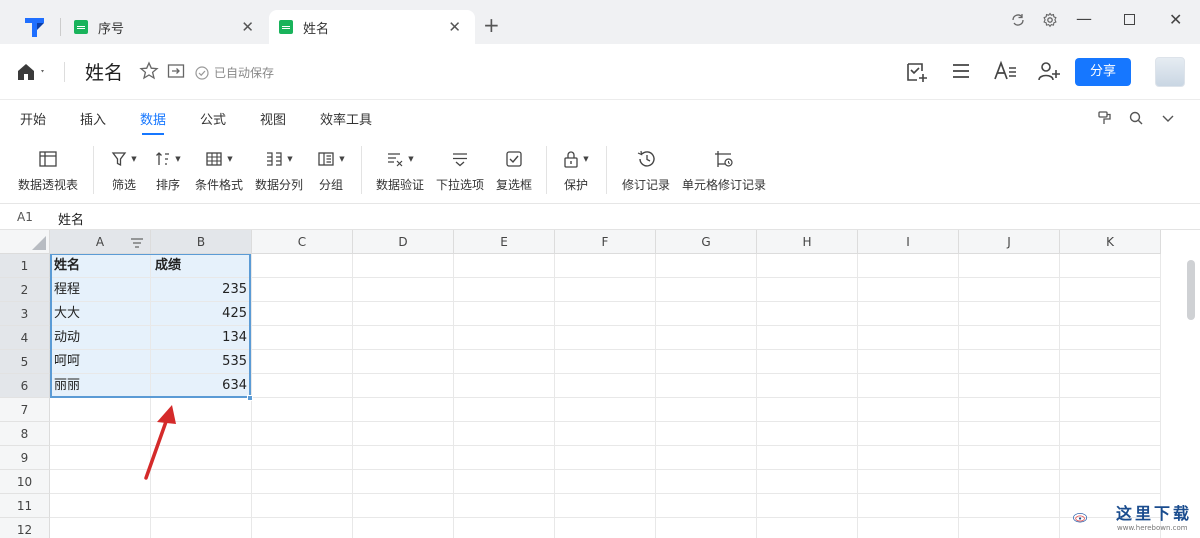 This screenshot has height=538, width=1200. I want to click on maximize-icon, so click(1129, 19).